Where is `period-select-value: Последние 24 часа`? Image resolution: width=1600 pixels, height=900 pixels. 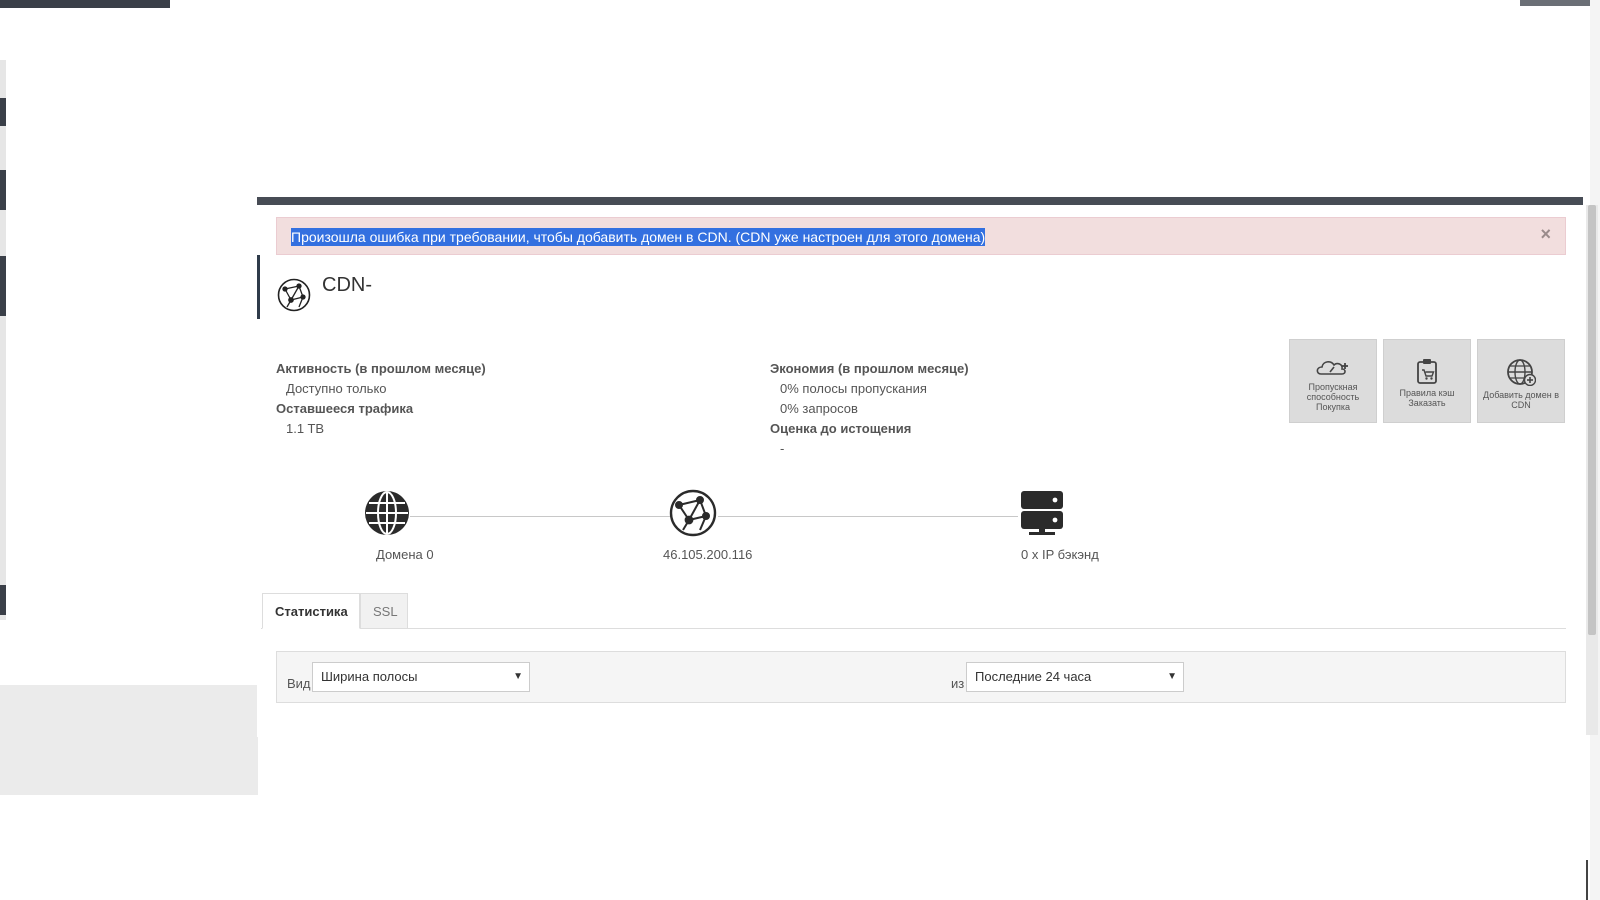
period-select-value: Последние 24 часа is located at coordinates (1033, 676).